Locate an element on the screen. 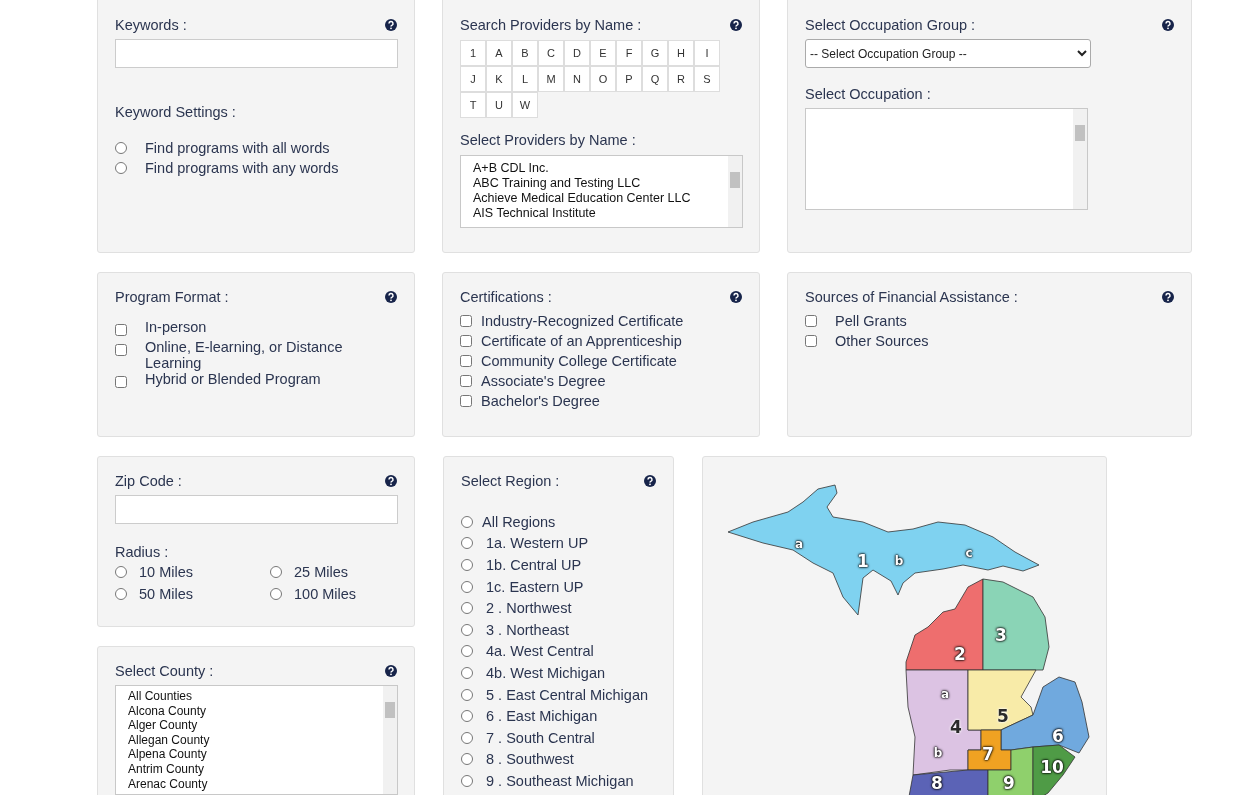  list-item: ABC Training and Testing LLC is located at coordinates (601, 183).